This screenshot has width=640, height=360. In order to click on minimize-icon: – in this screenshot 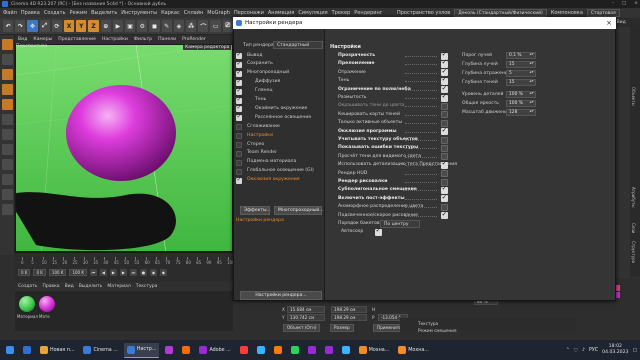, I will do `click(613, 4)`.